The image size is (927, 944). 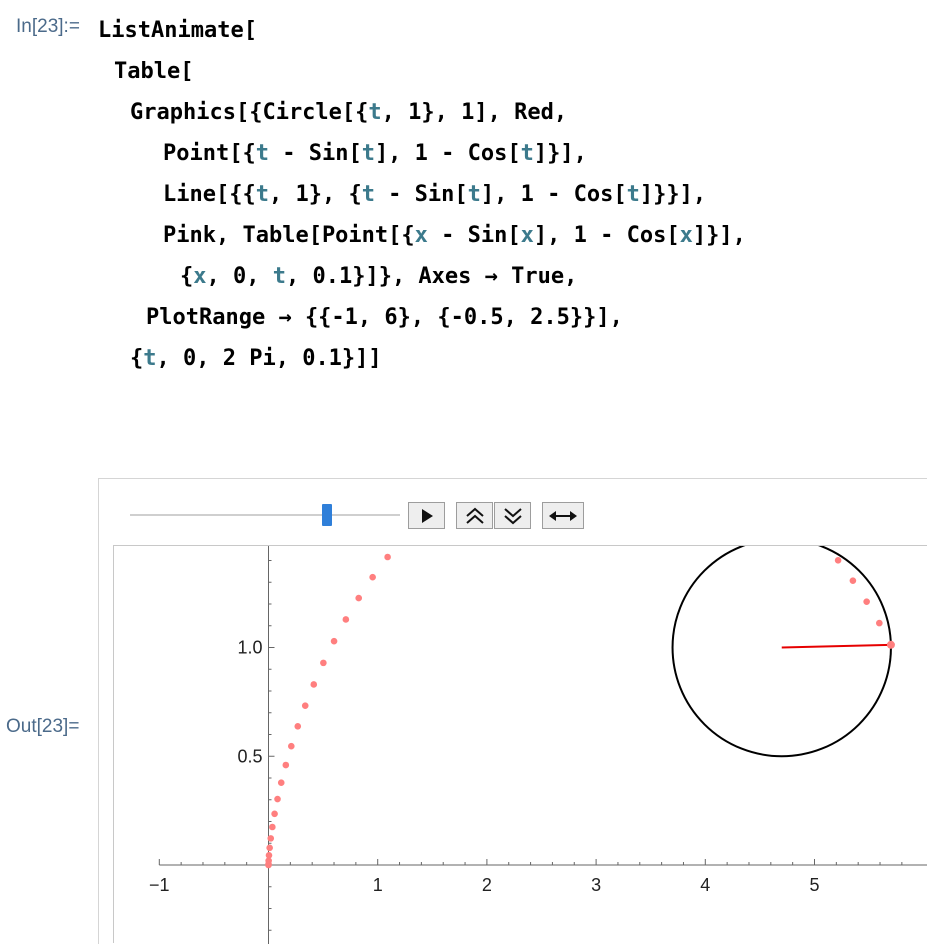 I want to click on code-token: Graphics[{Circle[{, so click(x=249, y=112).